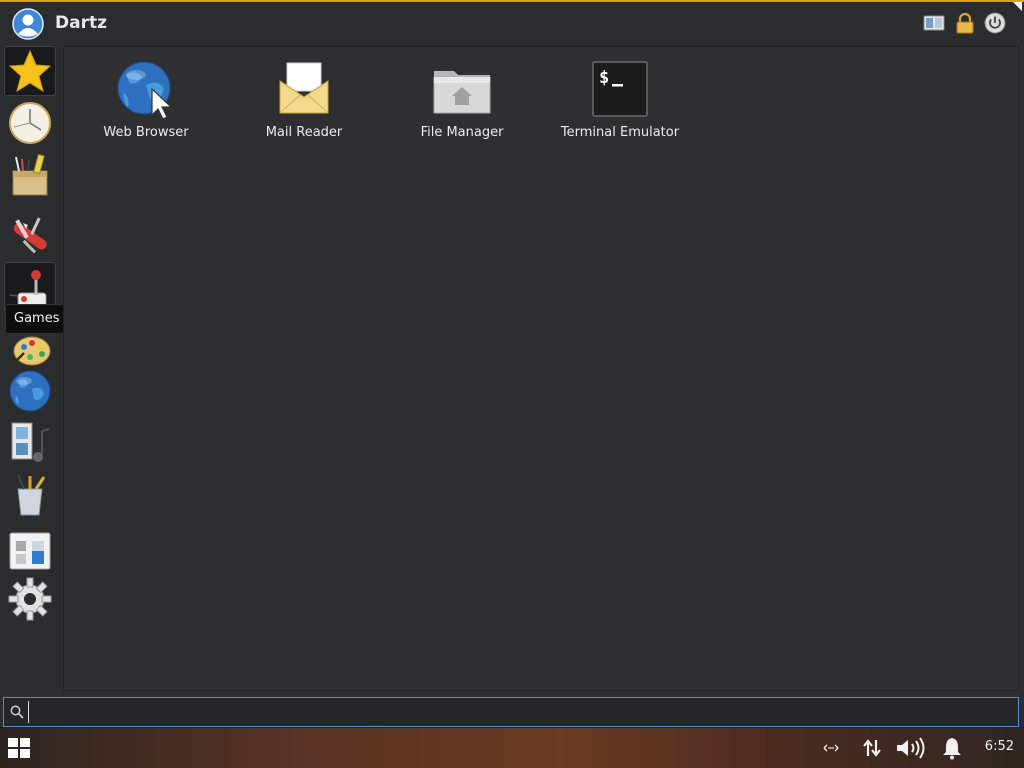 The height and width of the screenshot is (768, 1024). What do you see at coordinates (952, 749) in the screenshot?
I see `notification-icon` at bounding box center [952, 749].